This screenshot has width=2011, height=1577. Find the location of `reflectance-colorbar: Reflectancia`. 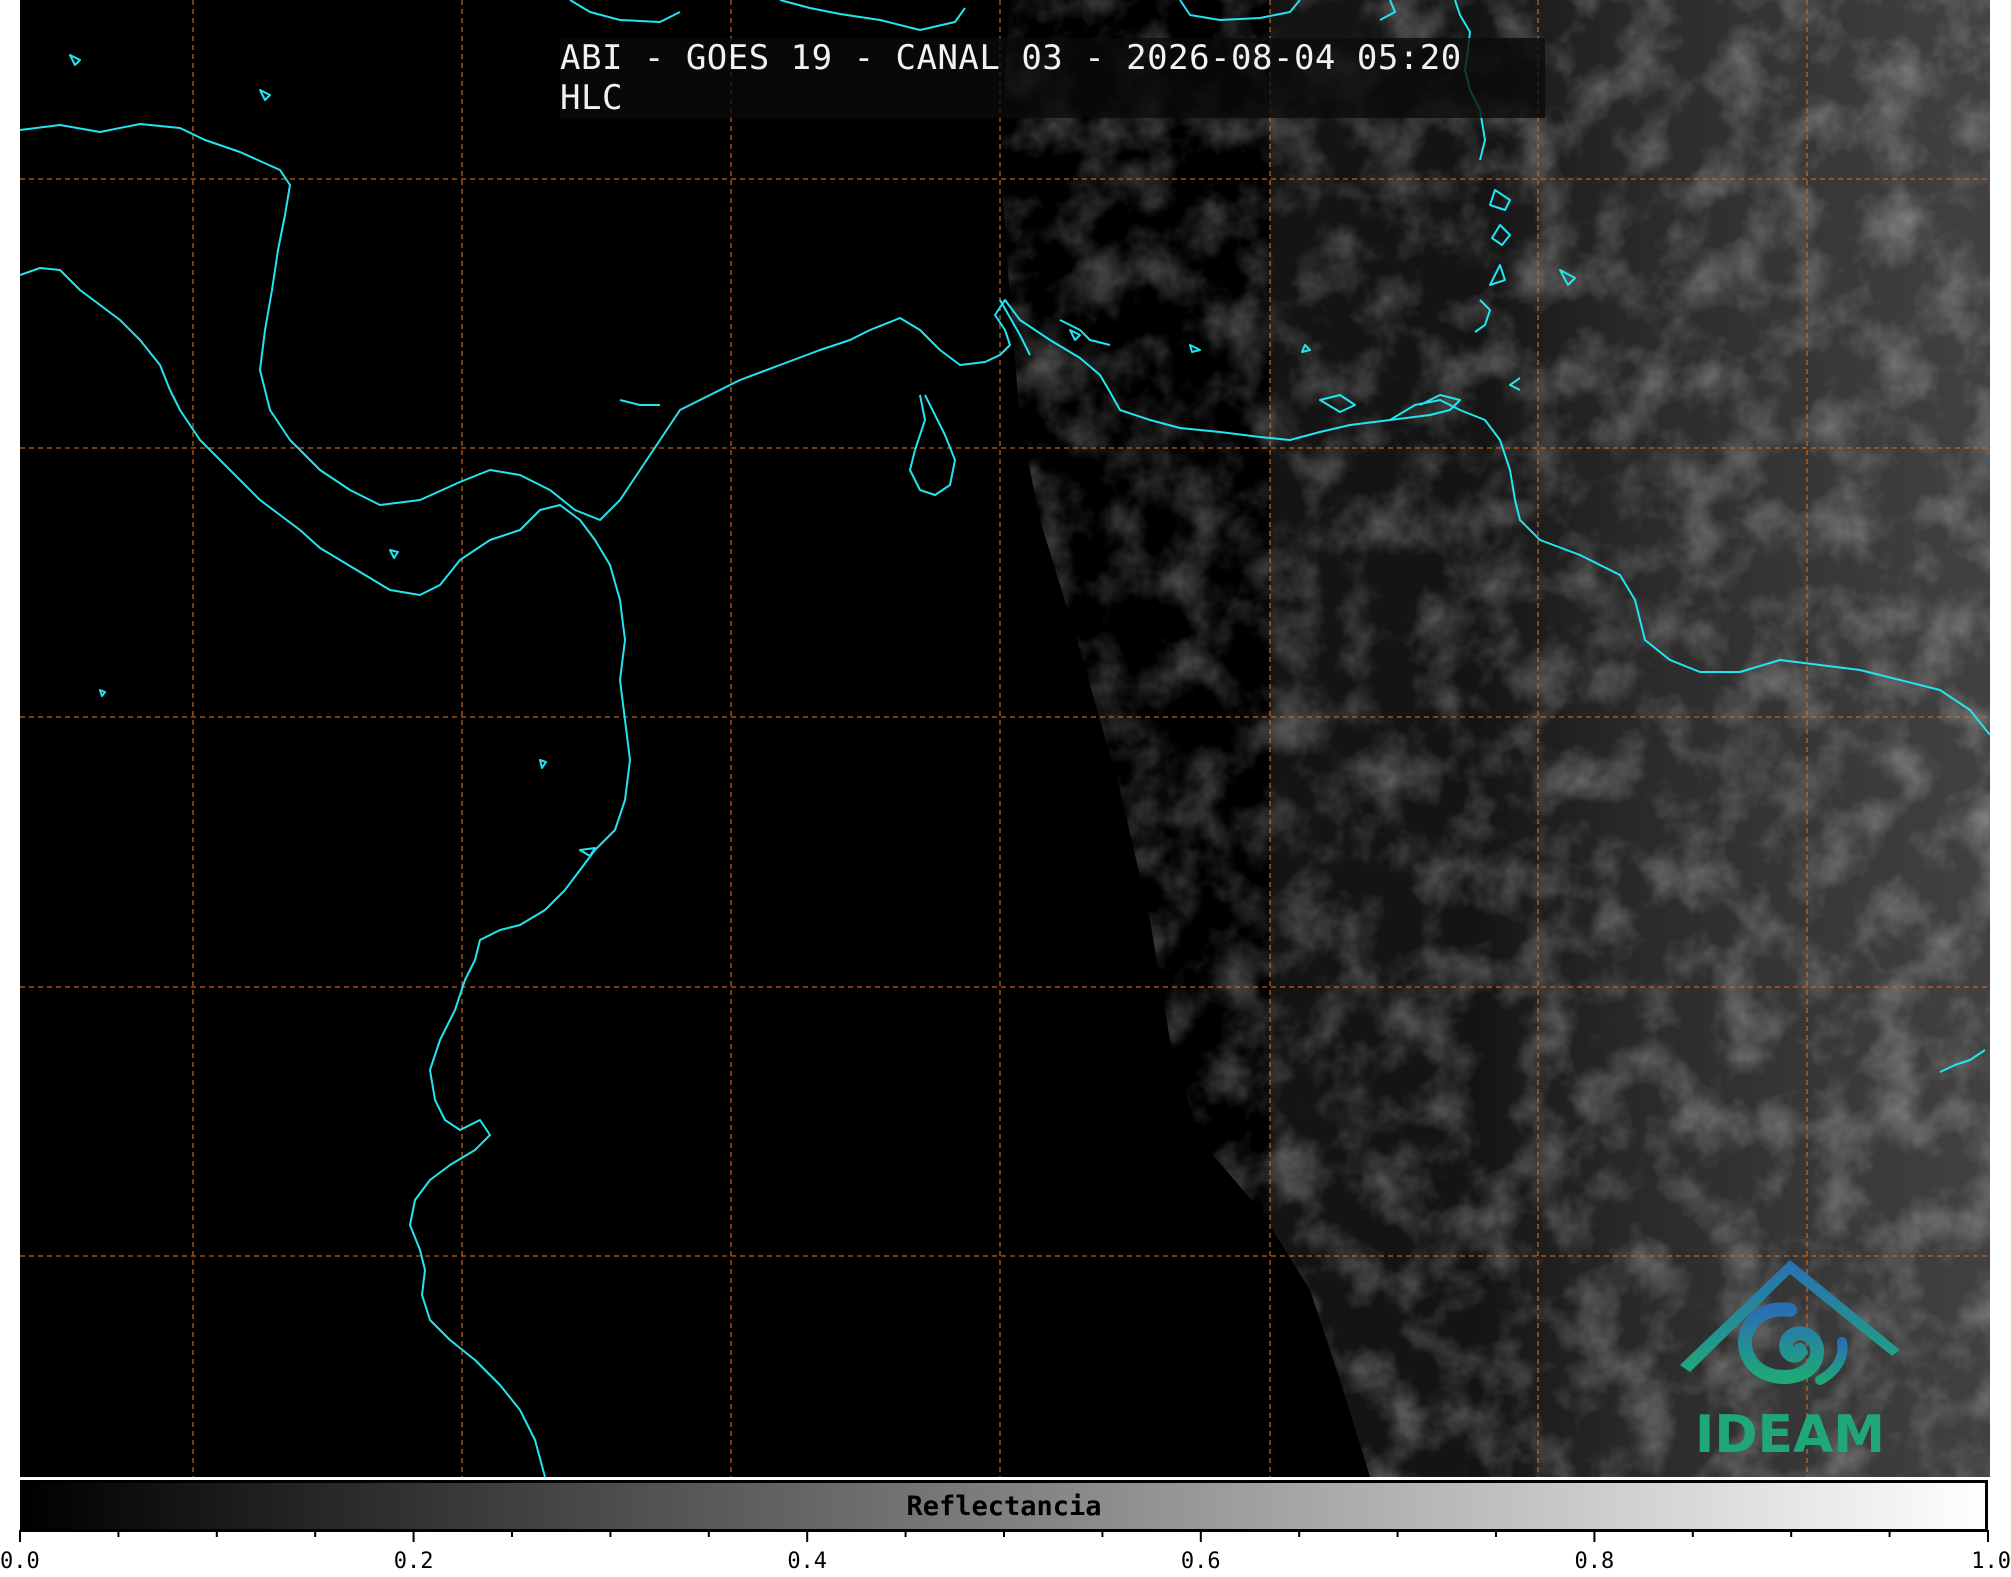

reflectance-colorbar: Reflectancia is located at coordinates (1004, 1506).